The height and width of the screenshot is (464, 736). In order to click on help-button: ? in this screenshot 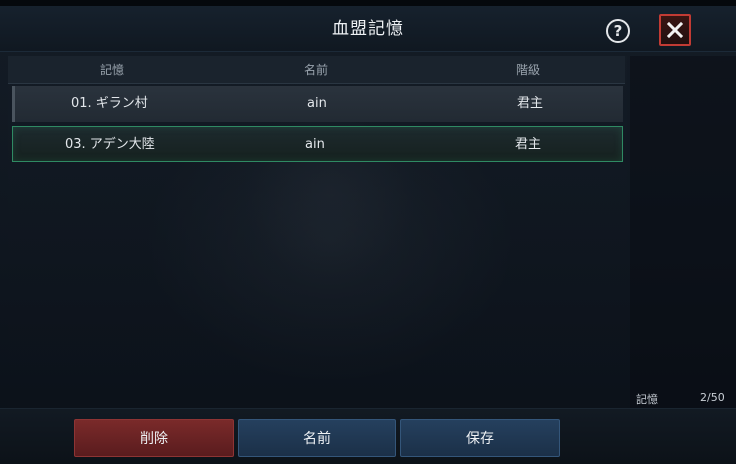, I will do `click(618, 31)`.